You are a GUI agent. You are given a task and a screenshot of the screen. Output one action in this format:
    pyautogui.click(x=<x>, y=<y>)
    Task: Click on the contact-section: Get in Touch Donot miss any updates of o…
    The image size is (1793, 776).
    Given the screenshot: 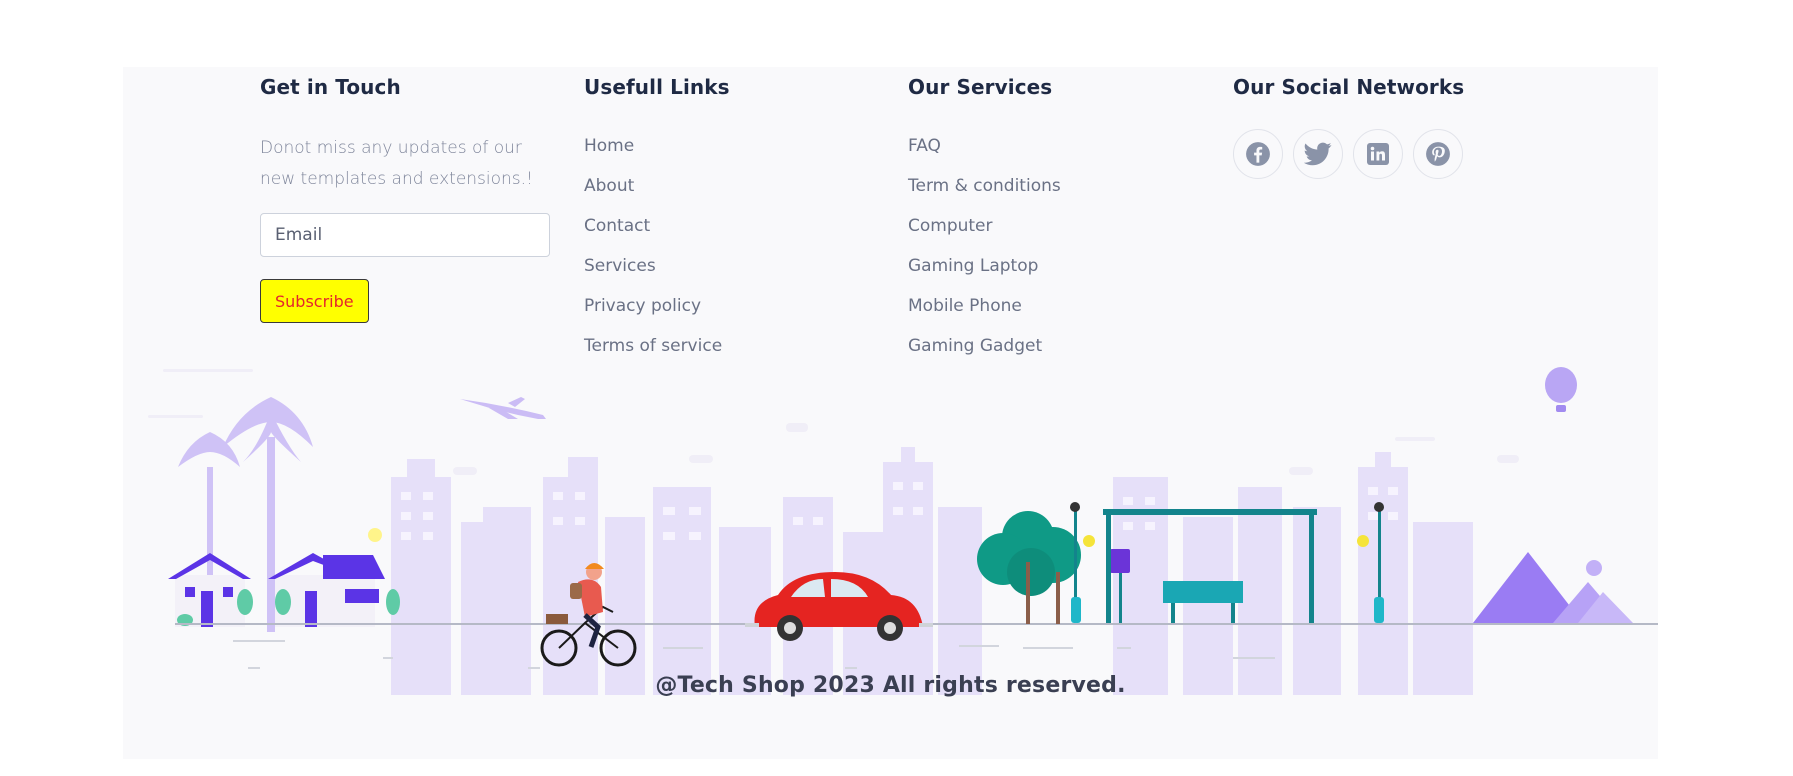 What is the action you would take?
    pyautogui.click(x=410, y=199)
    